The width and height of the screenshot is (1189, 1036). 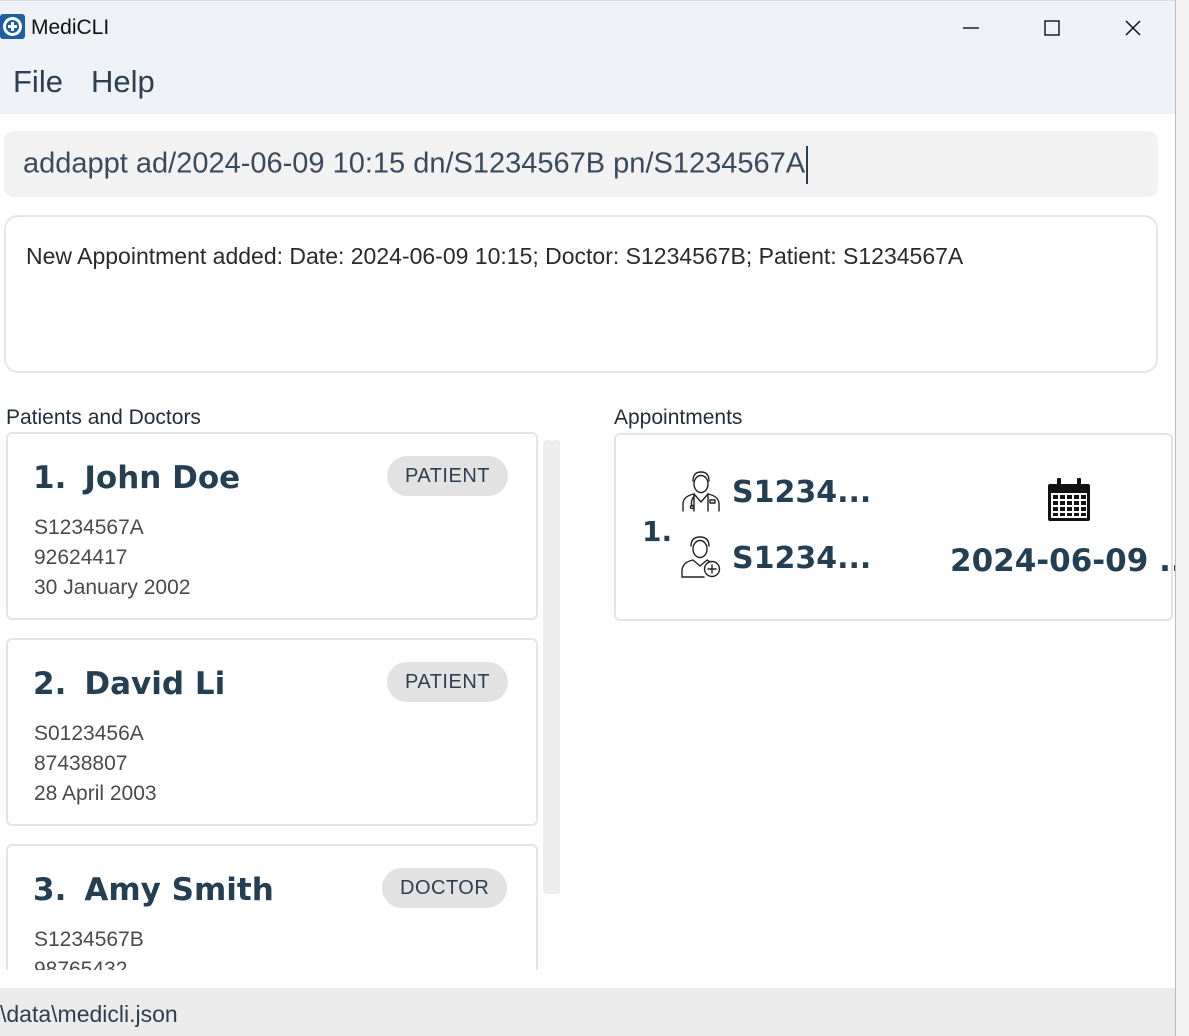 What do you see at coordinates (81, 763) in the screenshot?
I see `person-phone: 87438807` at bounding box center [81, 763].